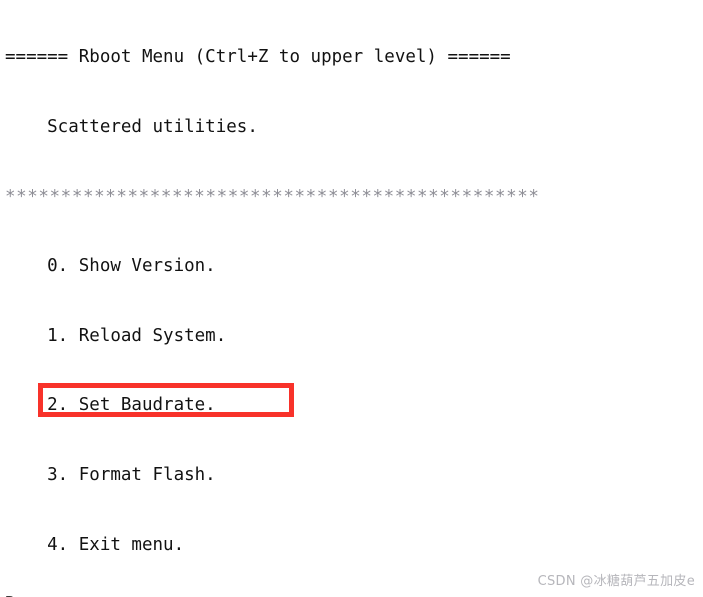 The width and height of the screenshot is (703, 597). Describe the element at coordinates (110, 474) in the screenshot. I see `console-line-menu-format-flash: 3. Format Flash.` at that location.